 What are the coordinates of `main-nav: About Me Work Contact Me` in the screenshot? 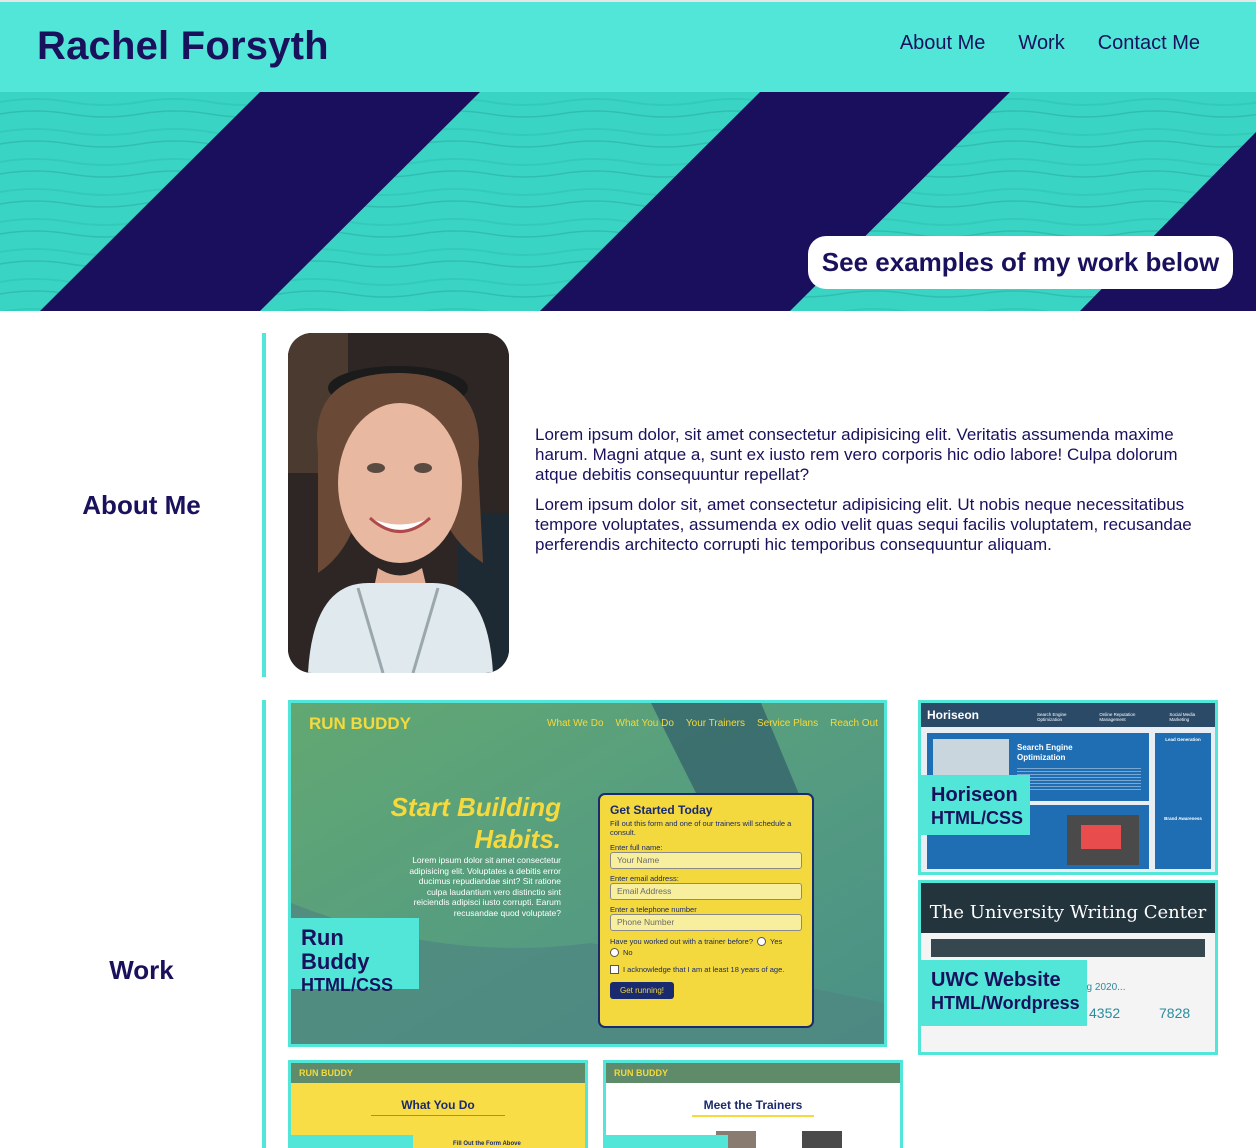 It's located at (1050, 43).